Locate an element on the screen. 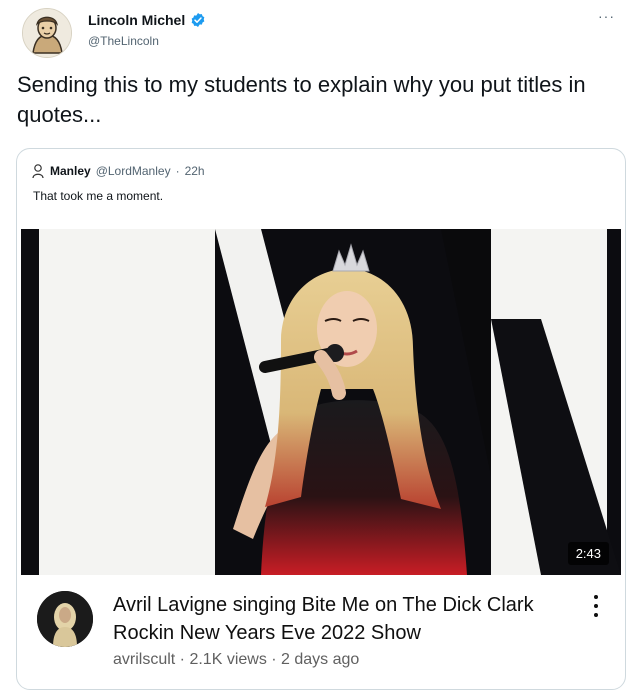 This screenshot has height=695, width=631. video-duration: 2:43 is located at coordinates (588, 553).